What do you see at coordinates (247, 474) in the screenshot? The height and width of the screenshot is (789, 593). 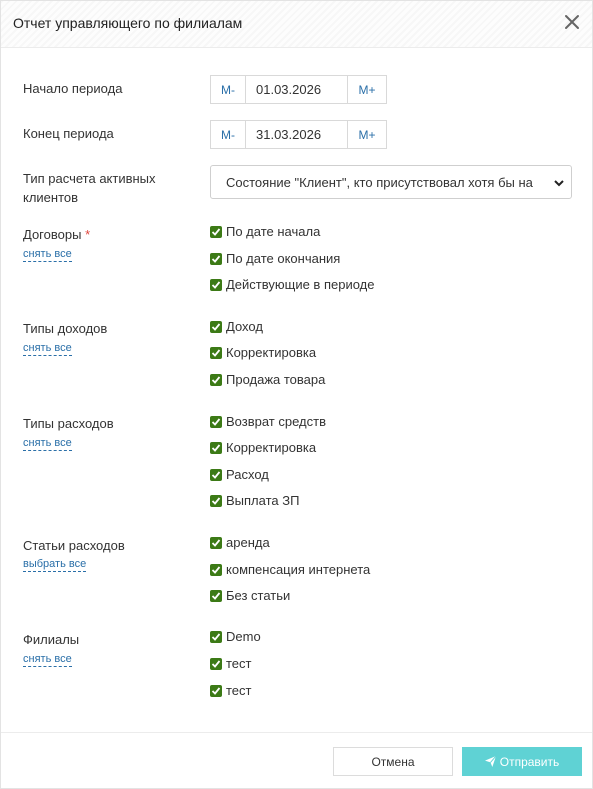 I see `expense-types-option-label: Расход` at bounding box center [247, 474].